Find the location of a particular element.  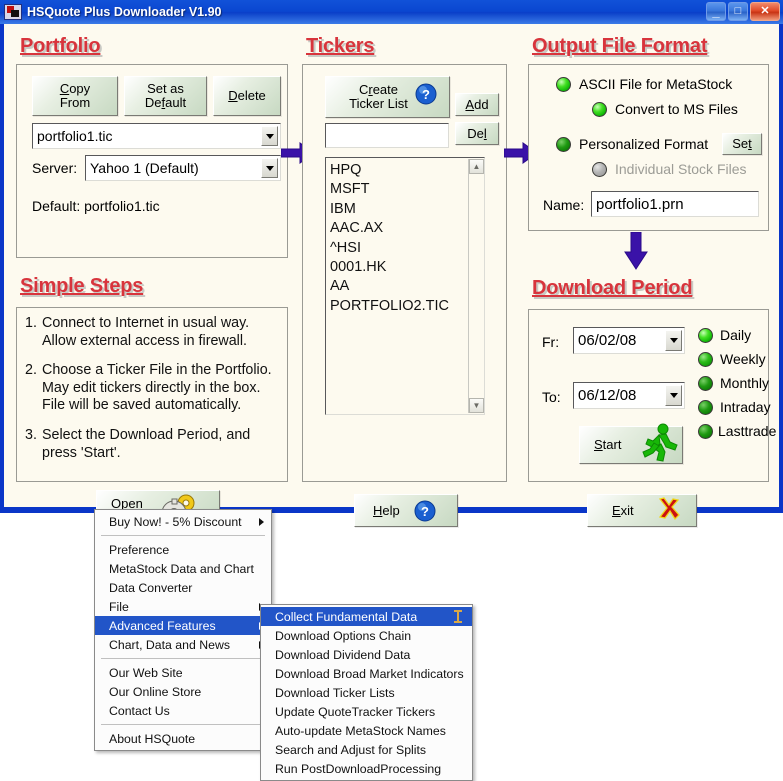

help-label: Help is located at coordinates (386, 510).